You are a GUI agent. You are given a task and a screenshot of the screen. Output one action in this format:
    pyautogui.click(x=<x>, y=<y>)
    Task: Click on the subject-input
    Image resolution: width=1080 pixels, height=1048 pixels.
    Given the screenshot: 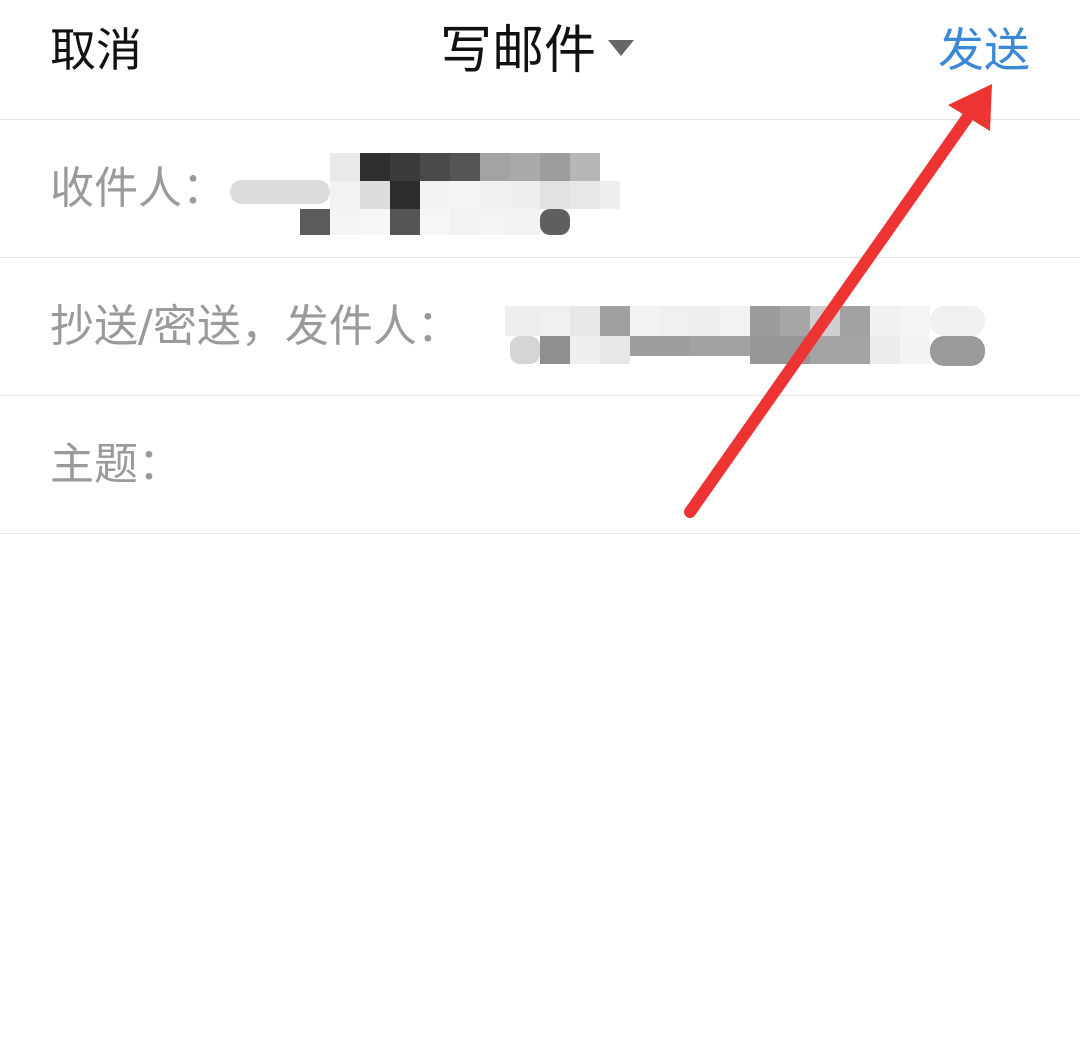 What is the action you would take?
    pyautogui.click(x=600, y=465)
    